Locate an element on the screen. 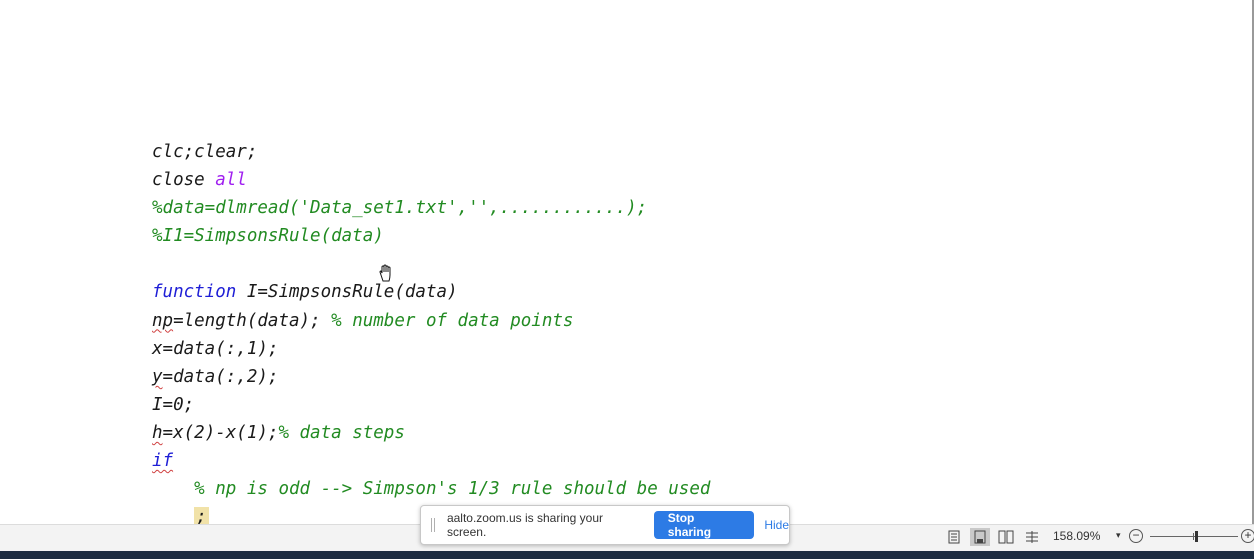 The height and width of the screenshot is (559, 1254). zoom-caret-icon: ▾ is located at coordinates (1118, 535).